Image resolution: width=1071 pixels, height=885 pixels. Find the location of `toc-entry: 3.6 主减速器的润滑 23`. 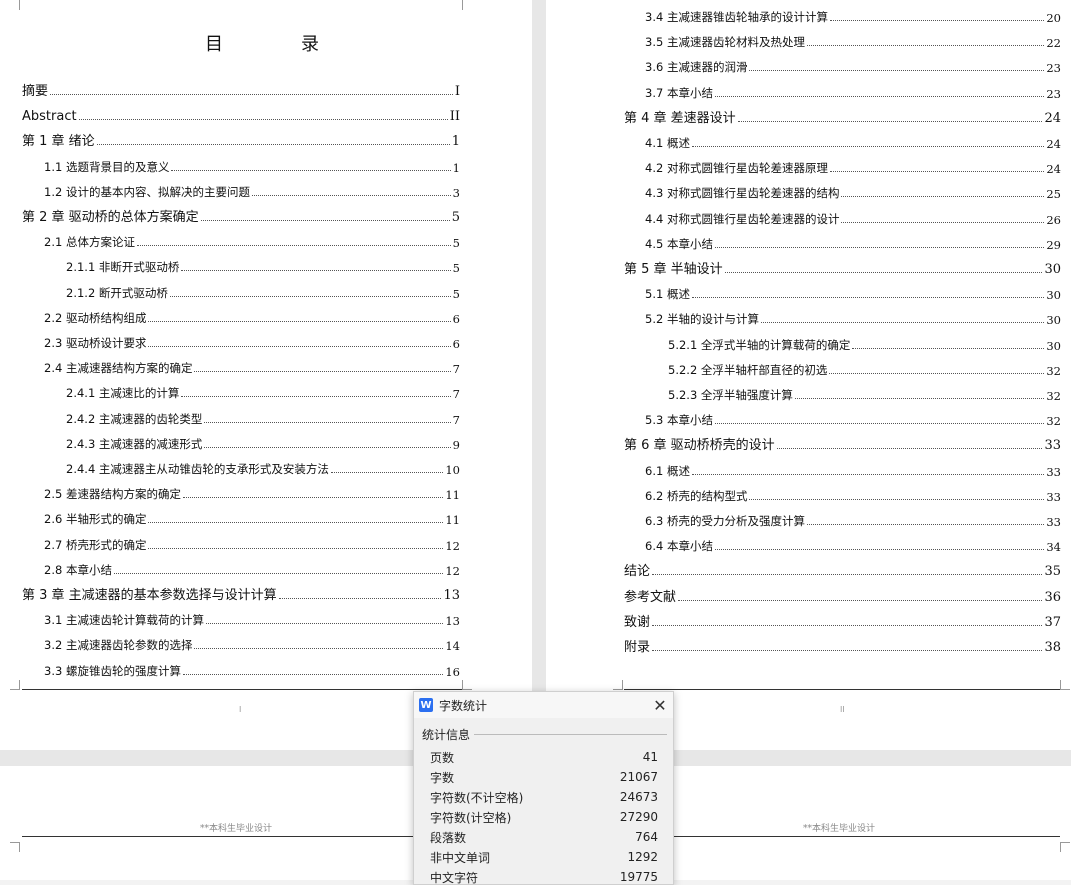

toc-entry: 3.6 主减速器的润滑 23 is located at coordinates (853, 66).